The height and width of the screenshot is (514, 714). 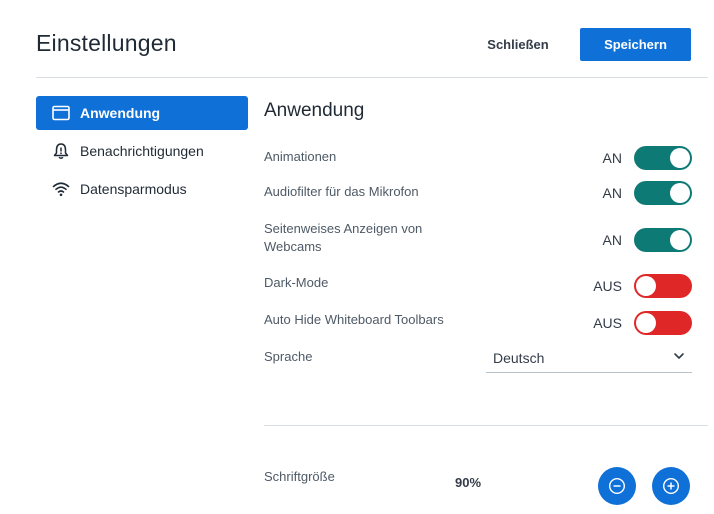 I want to click on window-icon, so click(x=61, y=113).